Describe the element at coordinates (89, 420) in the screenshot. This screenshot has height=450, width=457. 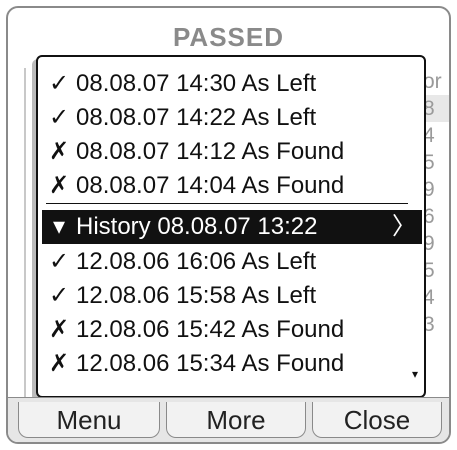
I see `menu-button: Menu` at that location.